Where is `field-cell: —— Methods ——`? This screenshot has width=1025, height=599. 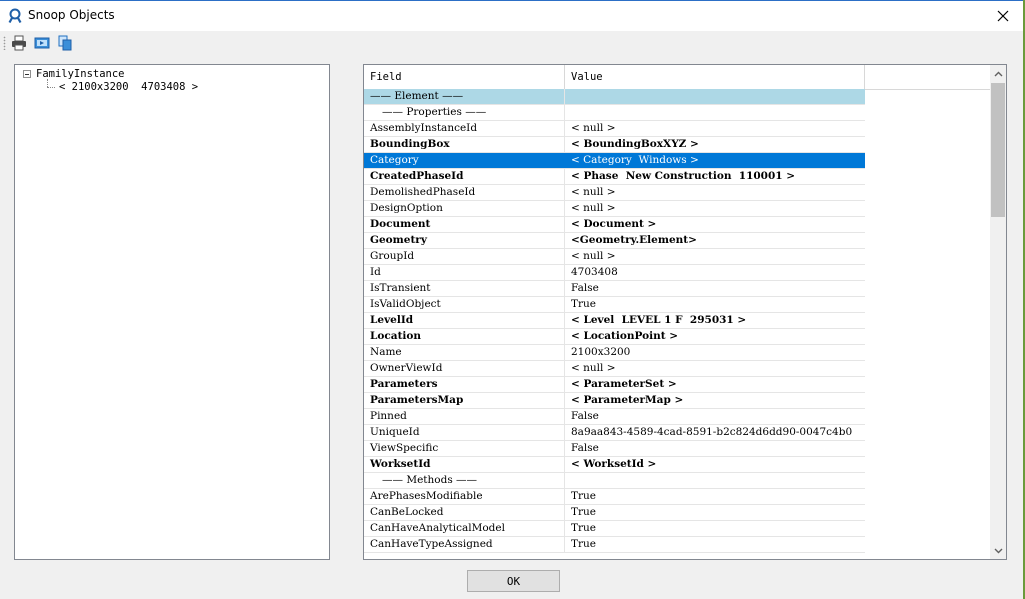
field-cell: —— Methods —— is located at coordinates (464, 480).